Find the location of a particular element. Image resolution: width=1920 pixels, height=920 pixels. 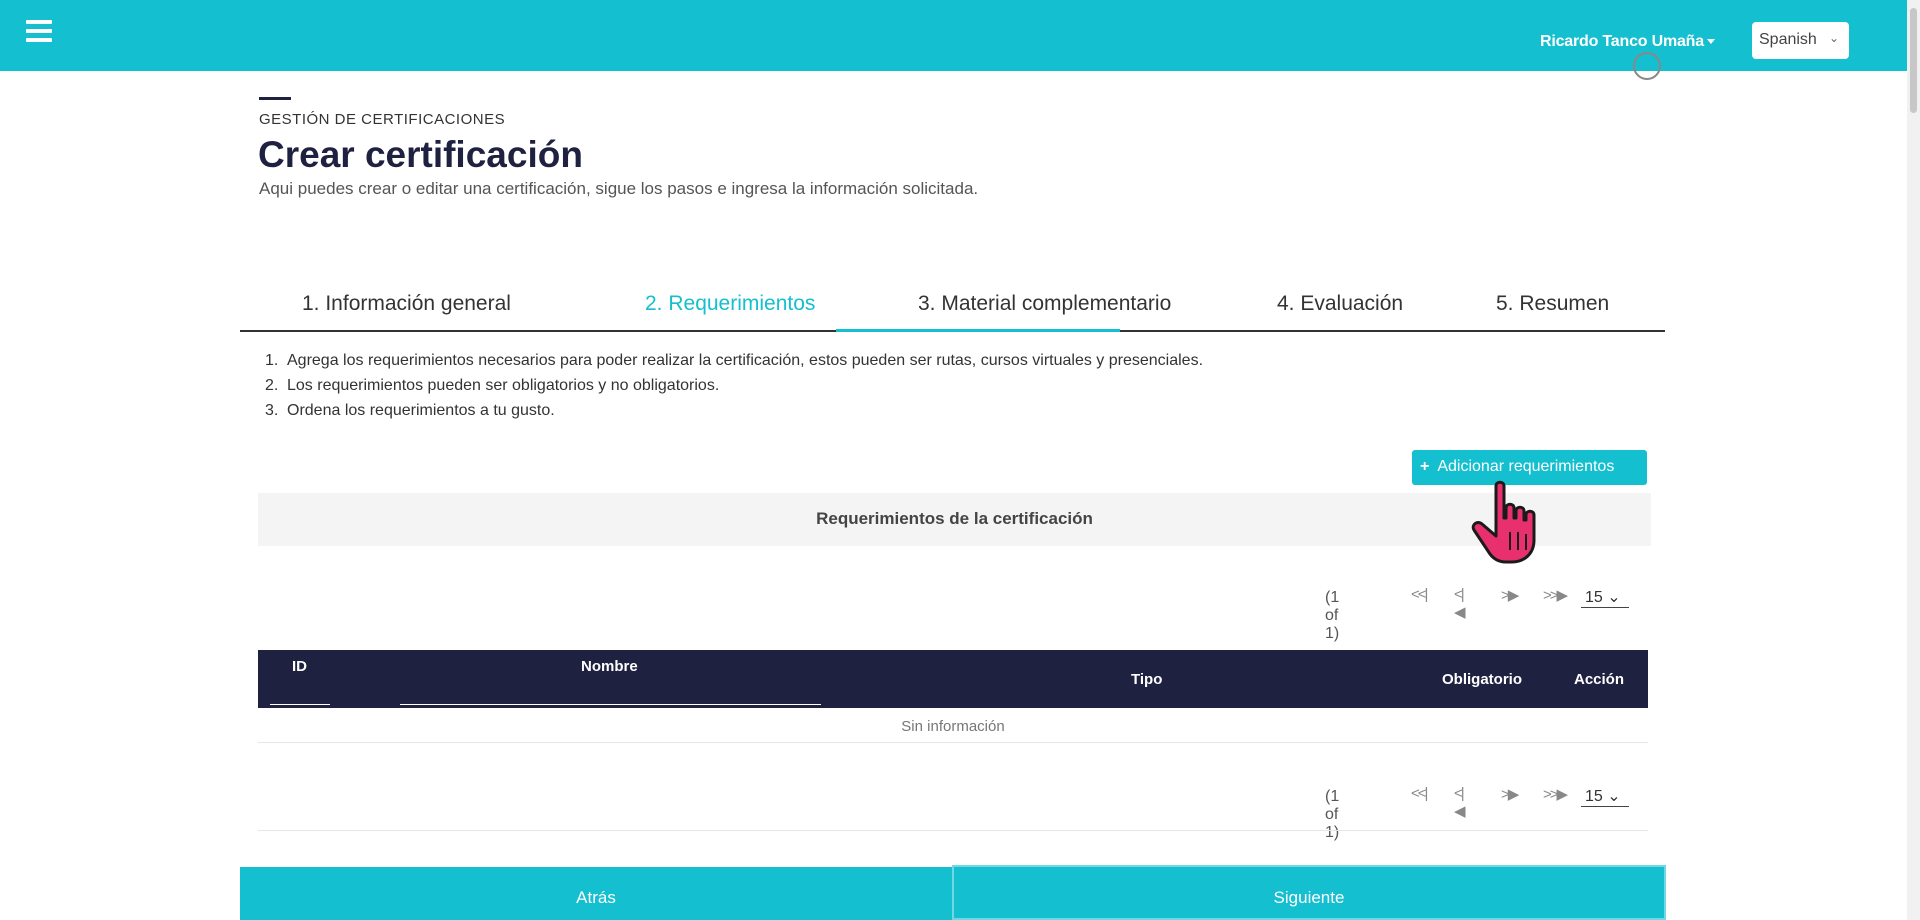

language-value: Spanish is located at coordinates (1788, 39).